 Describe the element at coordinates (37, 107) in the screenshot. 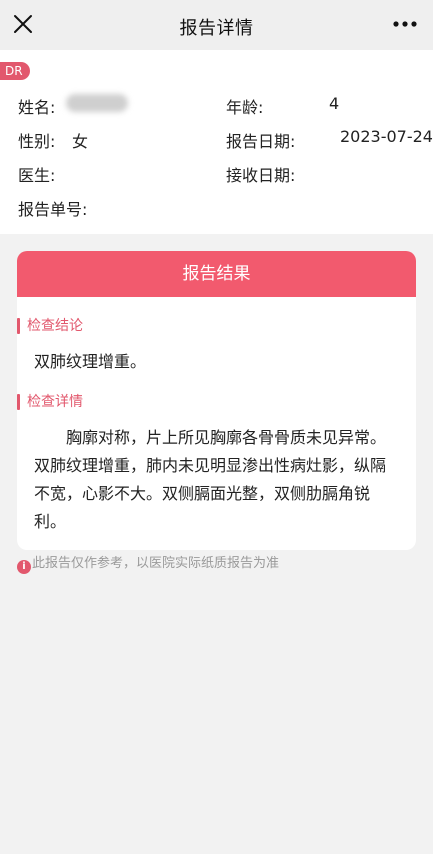

I see `name-label: 姓名:` at that location.